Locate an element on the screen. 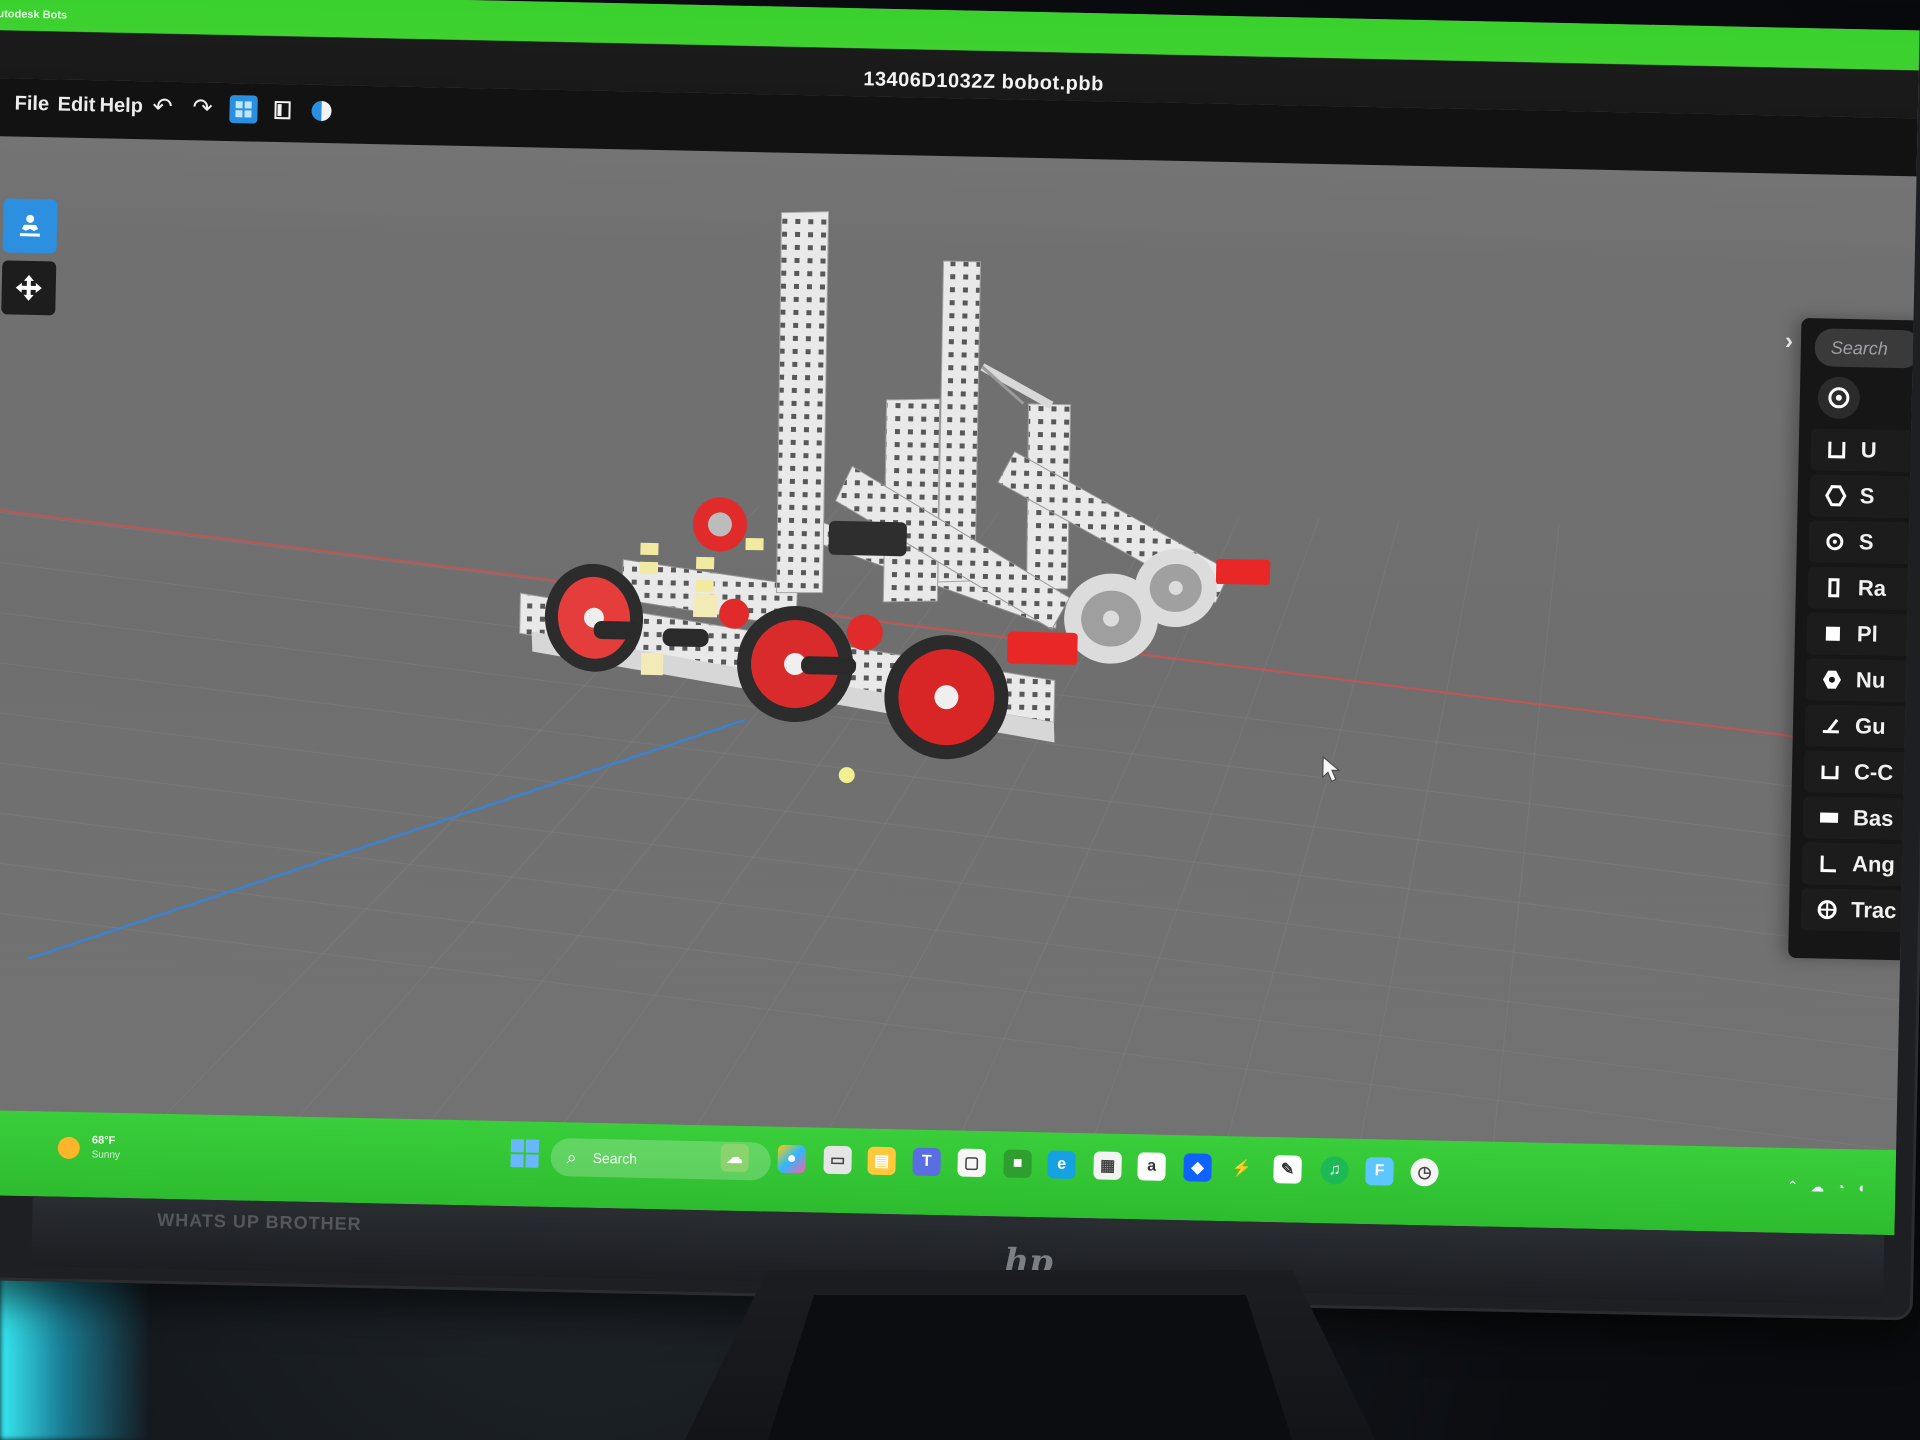  spotify-icon: ♫ is located at coordinates (1334, 1170).